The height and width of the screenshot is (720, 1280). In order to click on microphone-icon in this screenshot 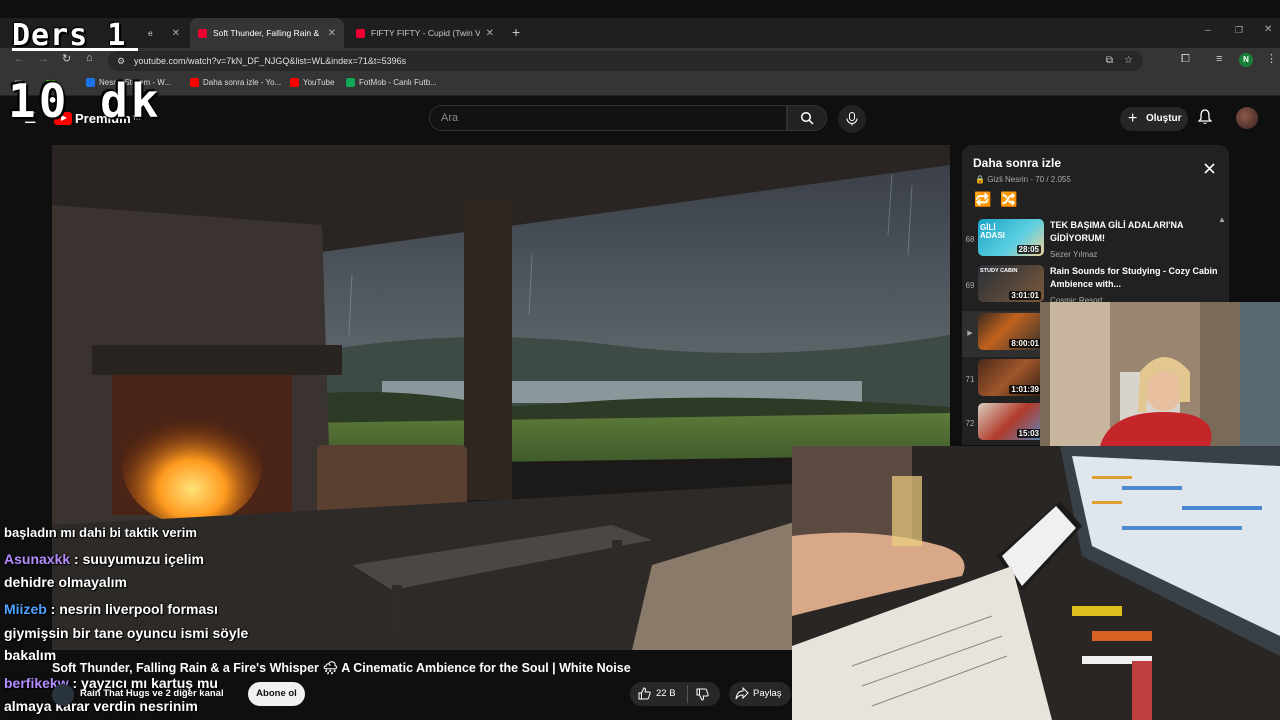, I will do `click(852, 119)`.